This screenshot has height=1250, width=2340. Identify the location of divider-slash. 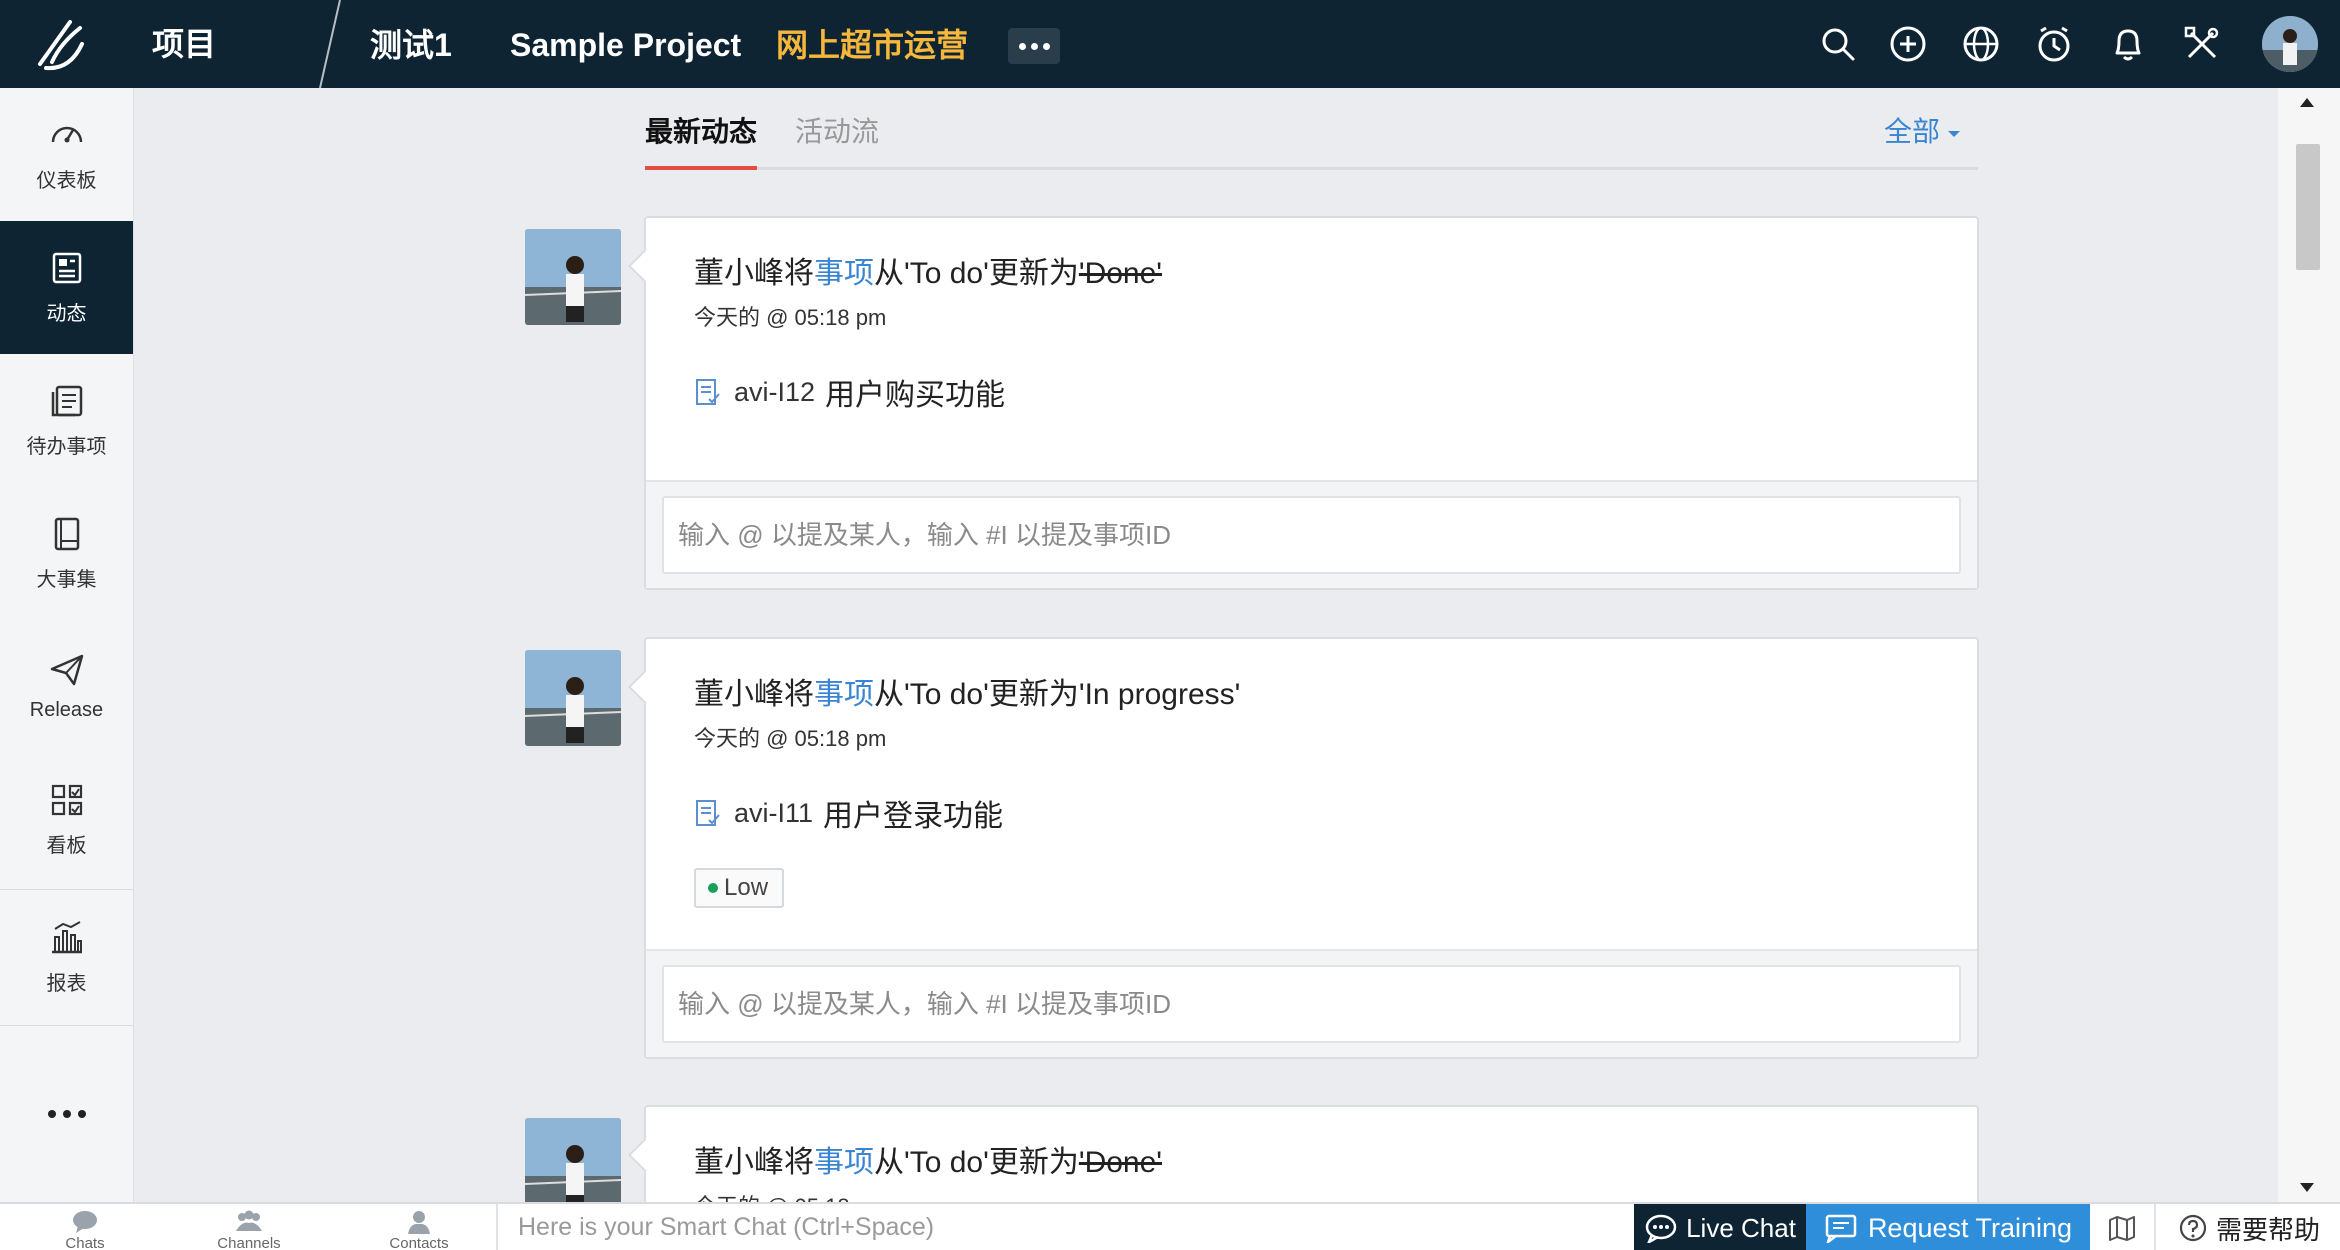
(330, 44).